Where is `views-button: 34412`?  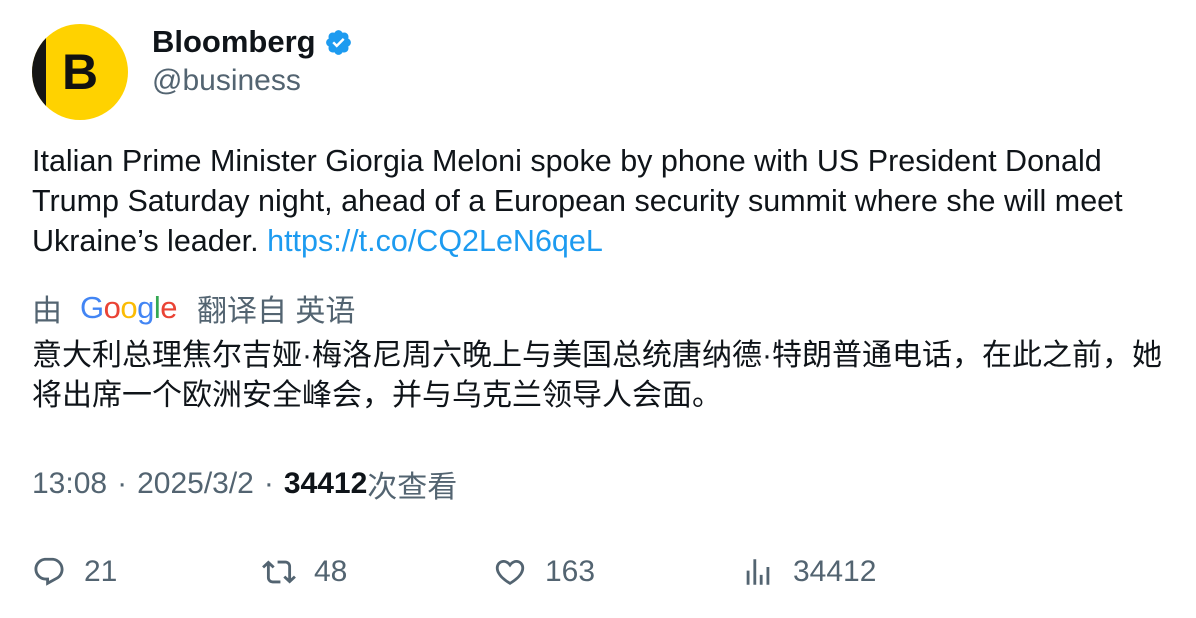 views-button: 34412 is located at coordinates (808, 572).